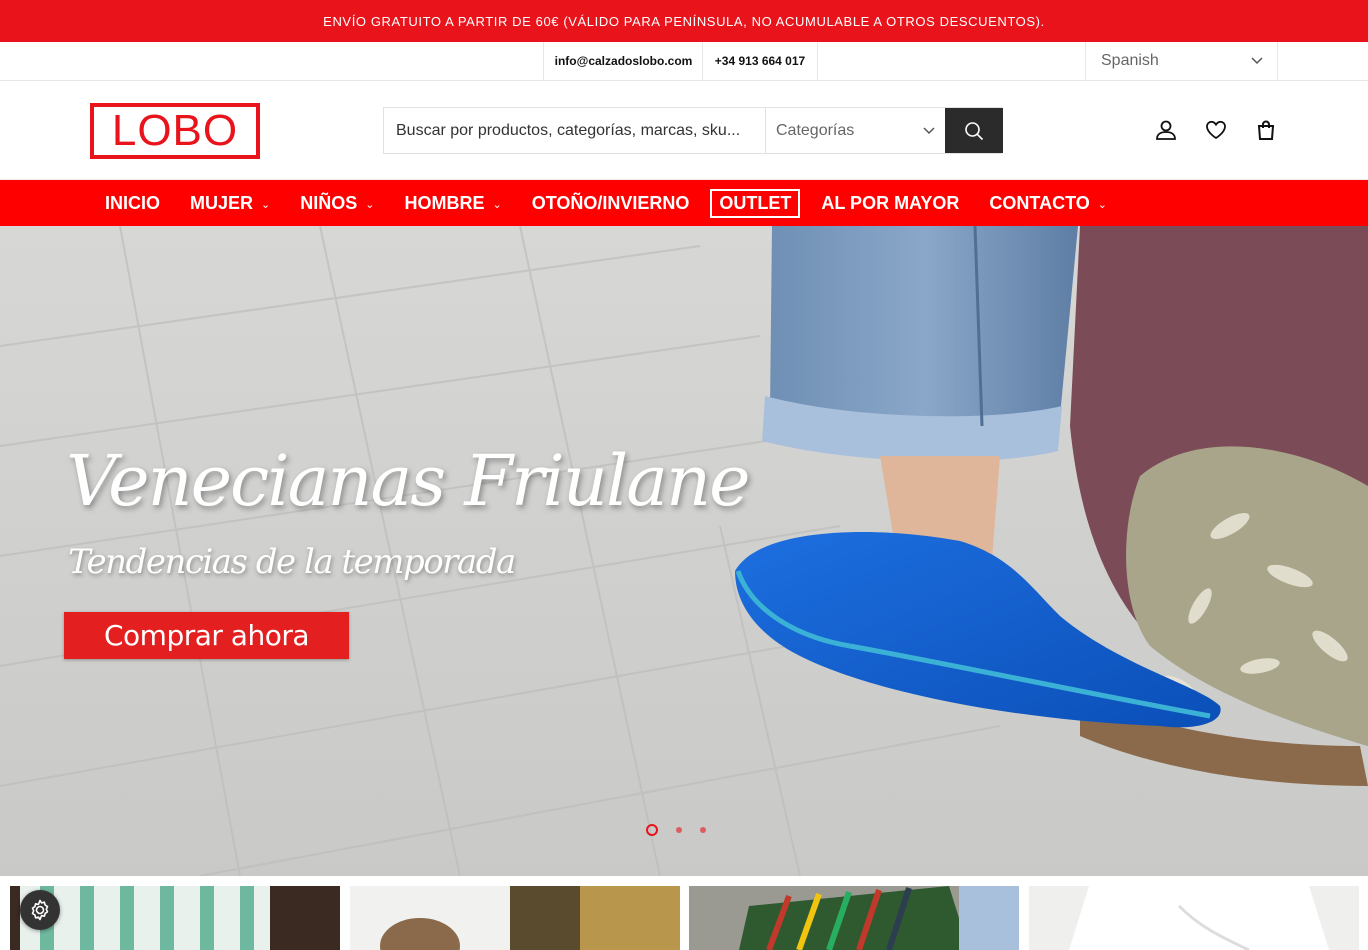  Describe the element at coordinates (452, 203) in the screenshot. I see `nav-item-hombre: HOMBRE ⌄` at that location.